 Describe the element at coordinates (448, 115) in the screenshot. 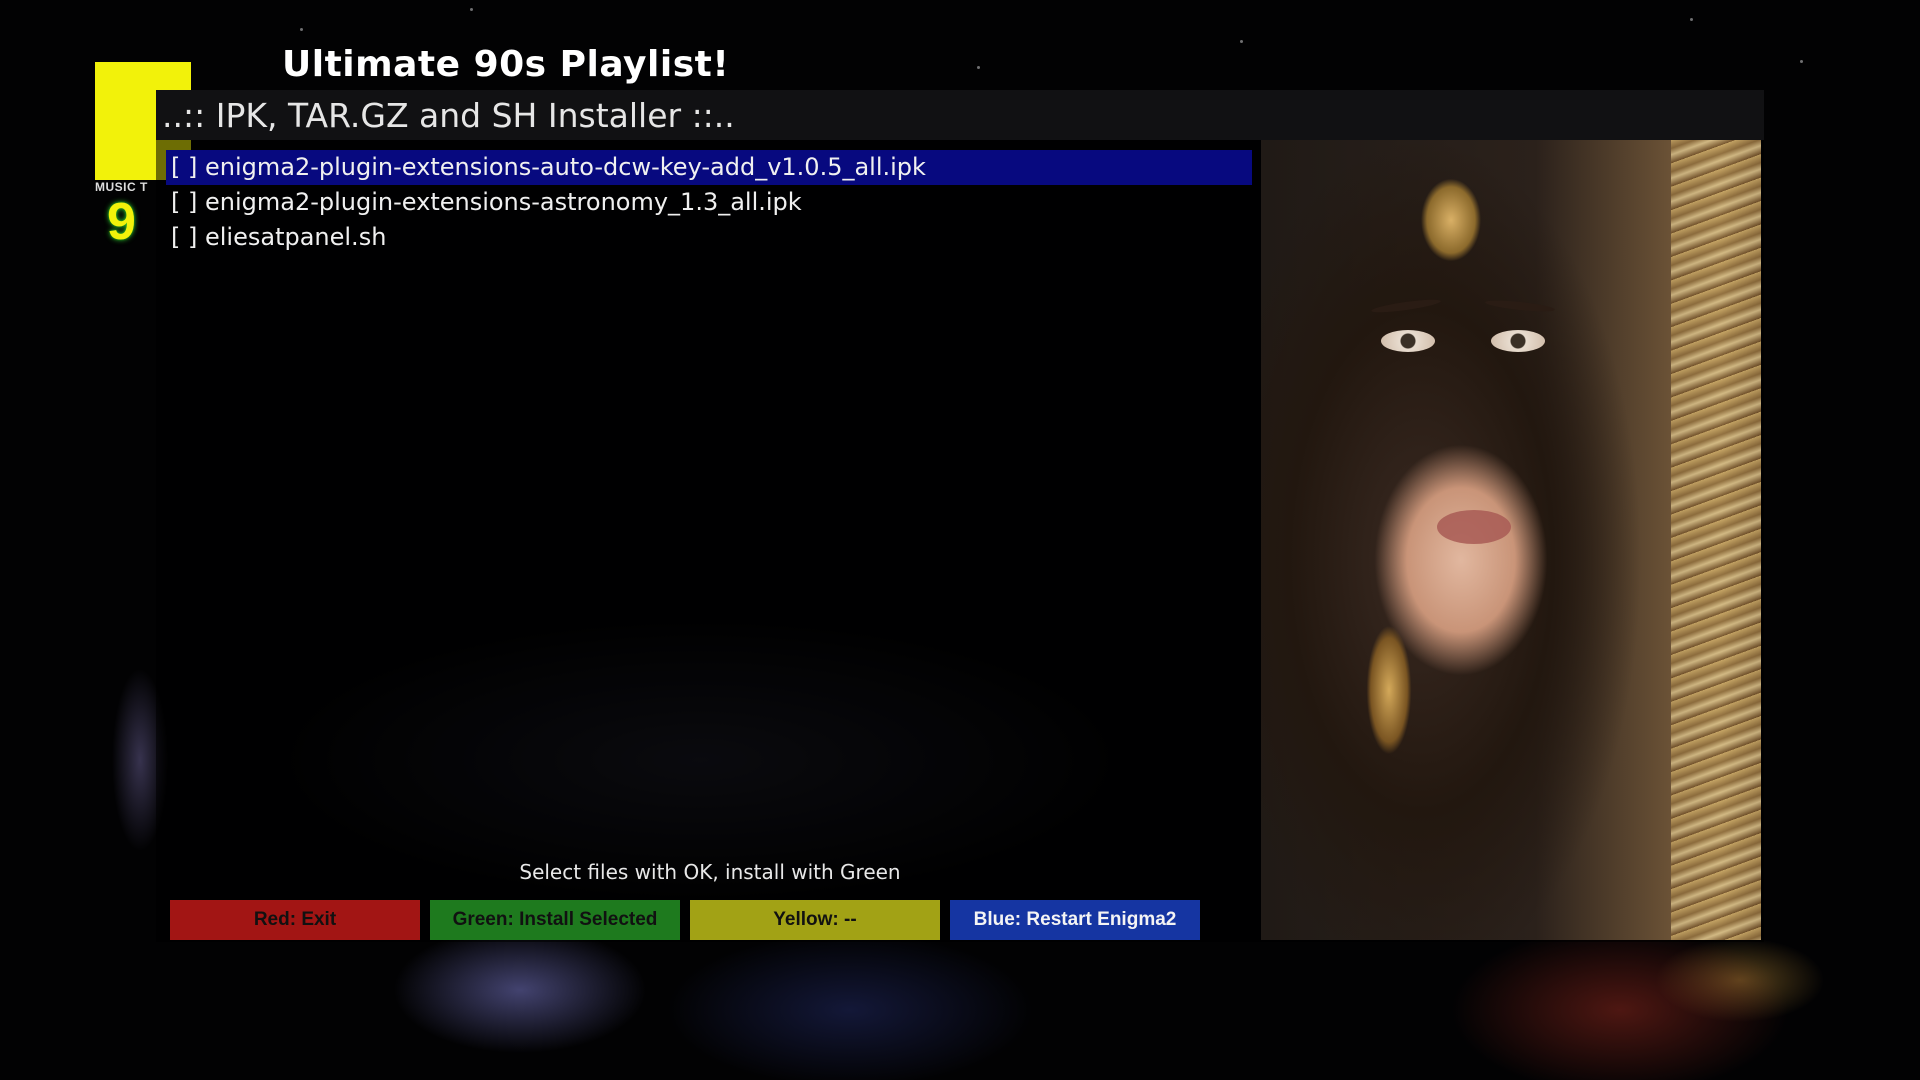

I see `installer-title: ..:: IPK, TAR.GZ and SH Installer ::..` at that location.